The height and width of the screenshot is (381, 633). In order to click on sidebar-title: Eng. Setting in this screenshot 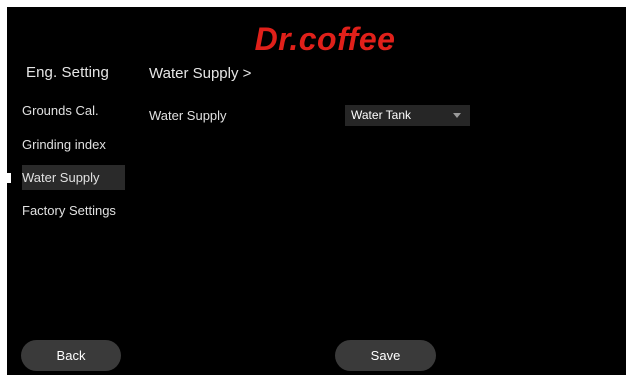, I will do `click(67, 72)`.